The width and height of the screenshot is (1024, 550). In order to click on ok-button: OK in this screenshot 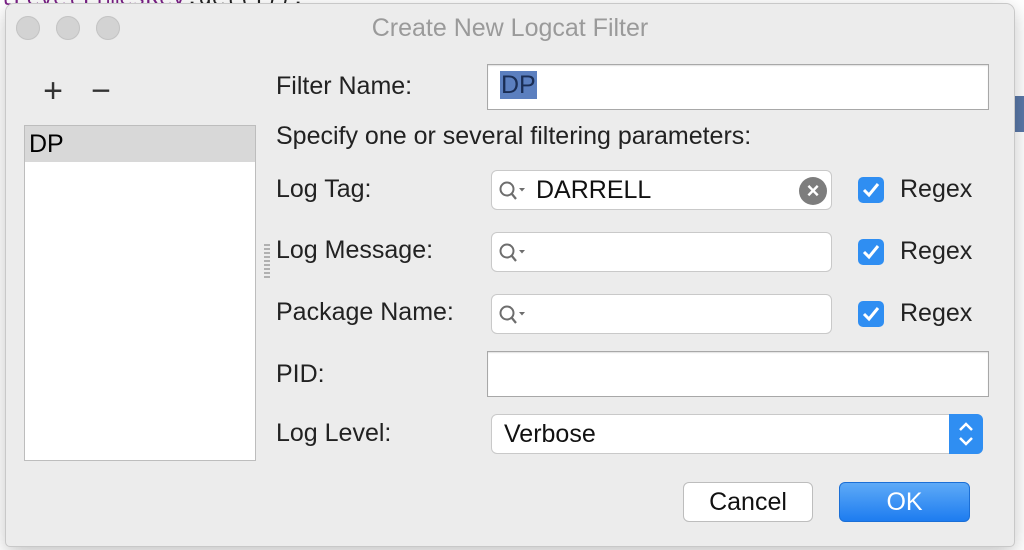, I will do `click(904, 502)`.